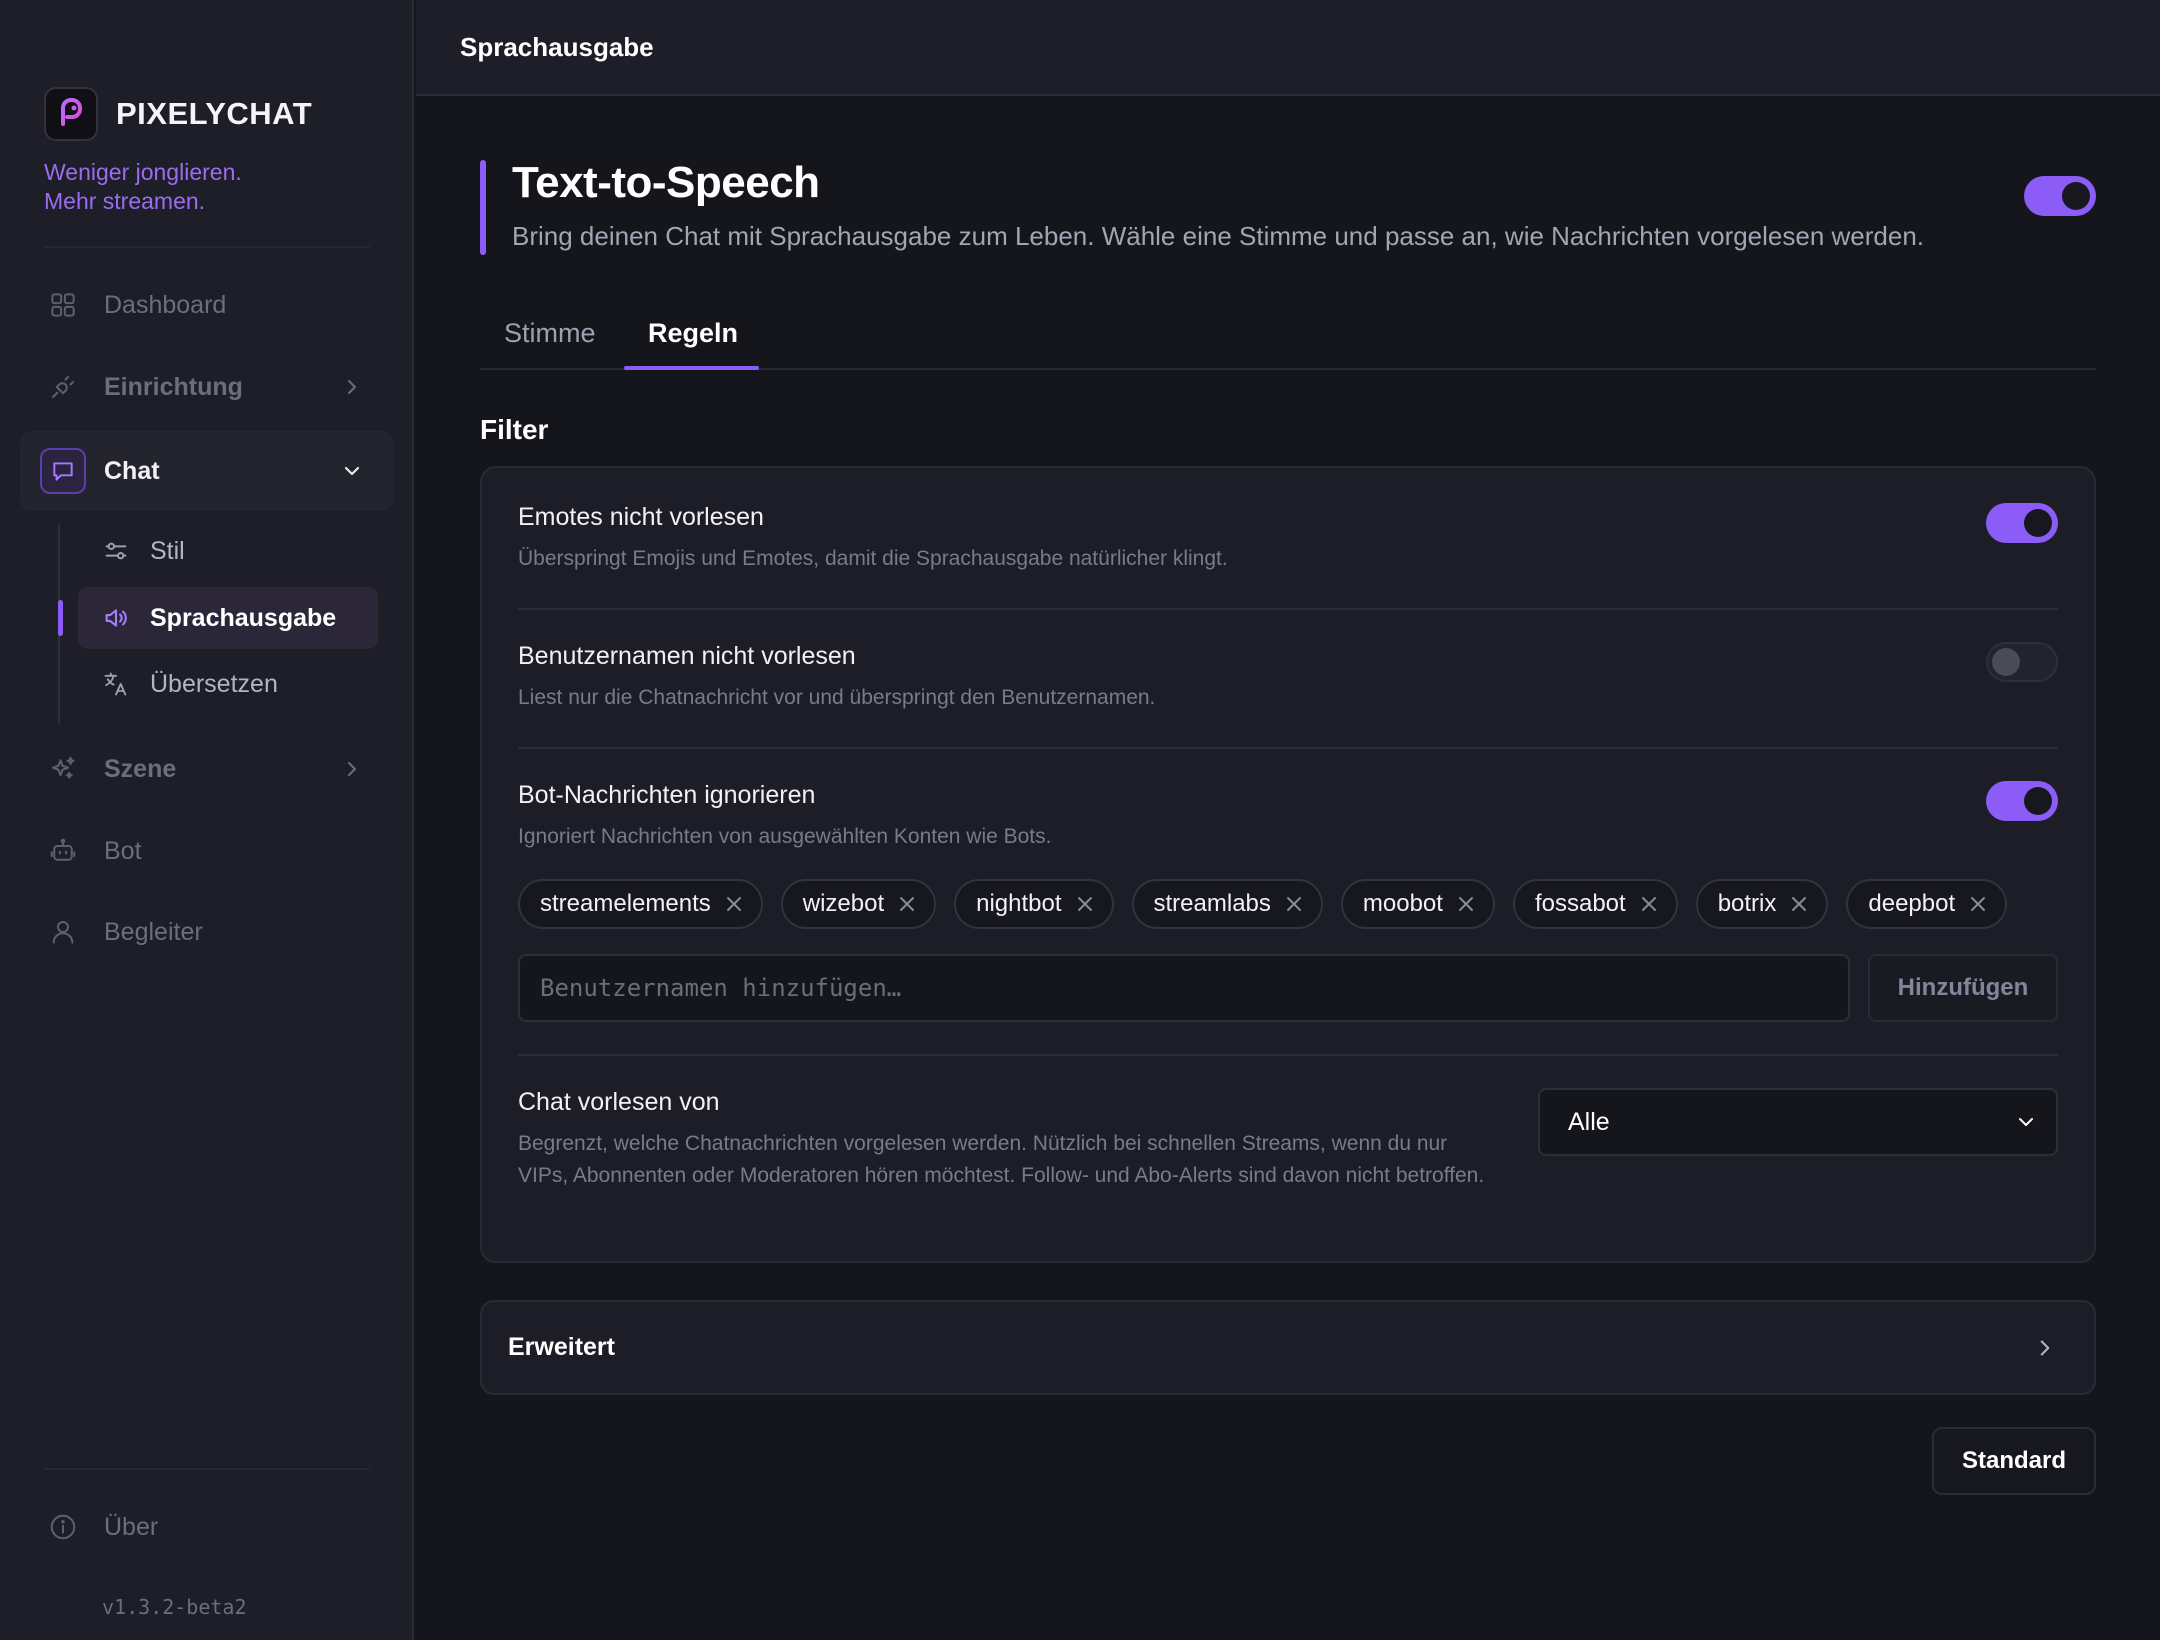 The image size is (2160, 1640). Describe the element at coordinates (131, 1526) in the screenshot. I see `sidebar-item-label: Über` at that location.